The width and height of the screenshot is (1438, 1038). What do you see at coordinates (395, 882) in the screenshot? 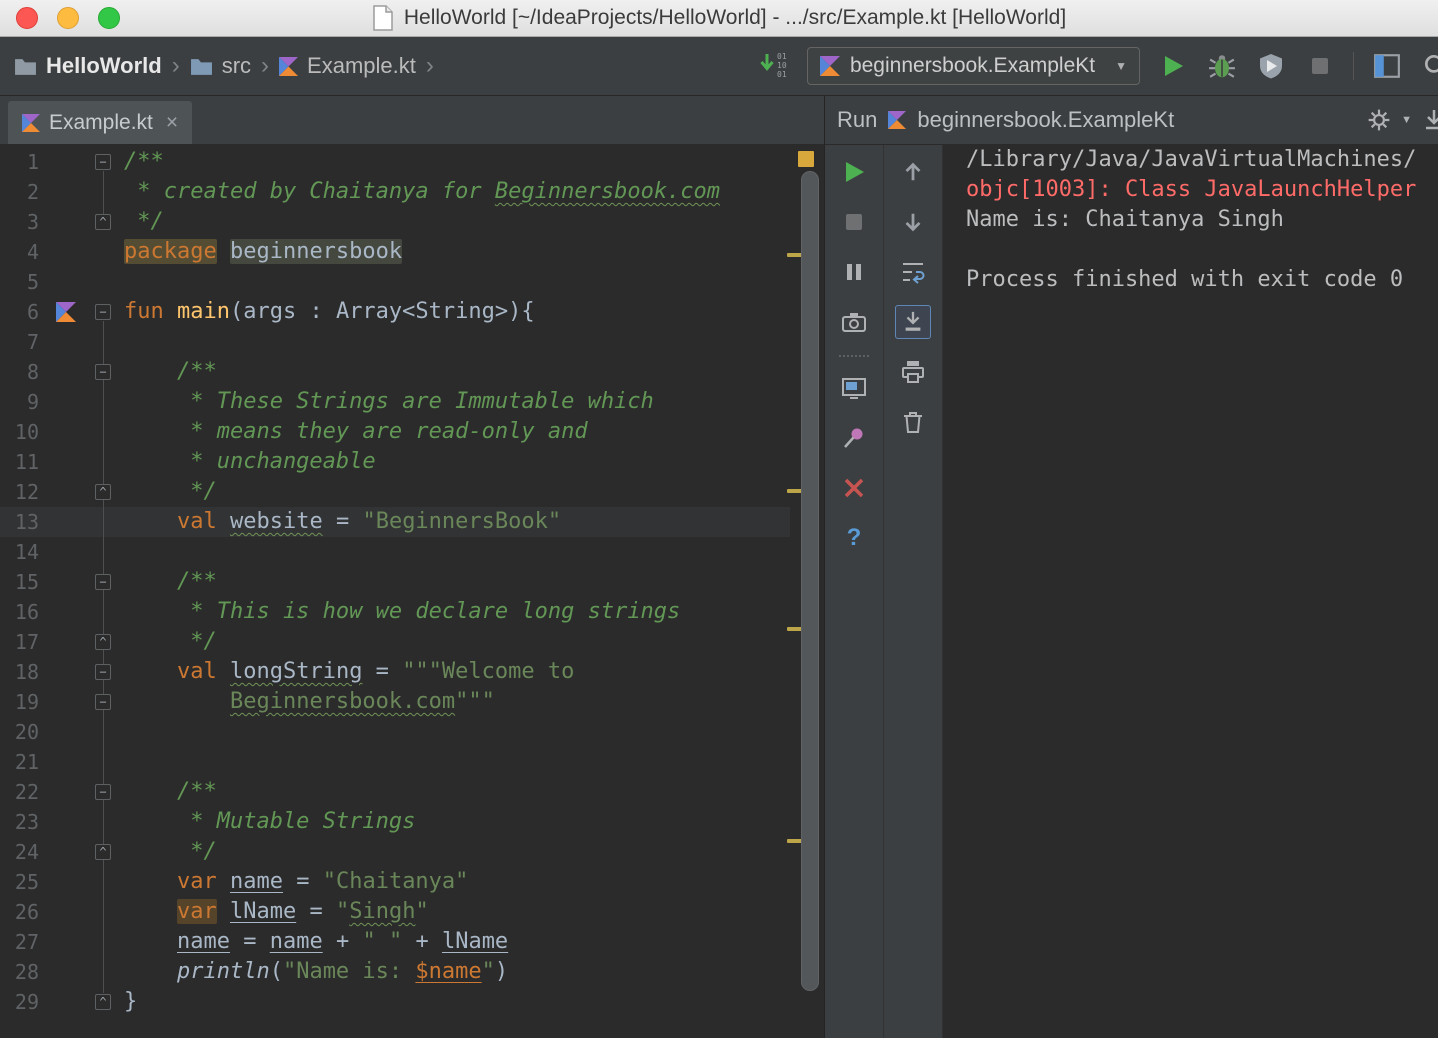
I see `code-line: 25 var name = "Chaitanya"` at bounding box center [395, 882].